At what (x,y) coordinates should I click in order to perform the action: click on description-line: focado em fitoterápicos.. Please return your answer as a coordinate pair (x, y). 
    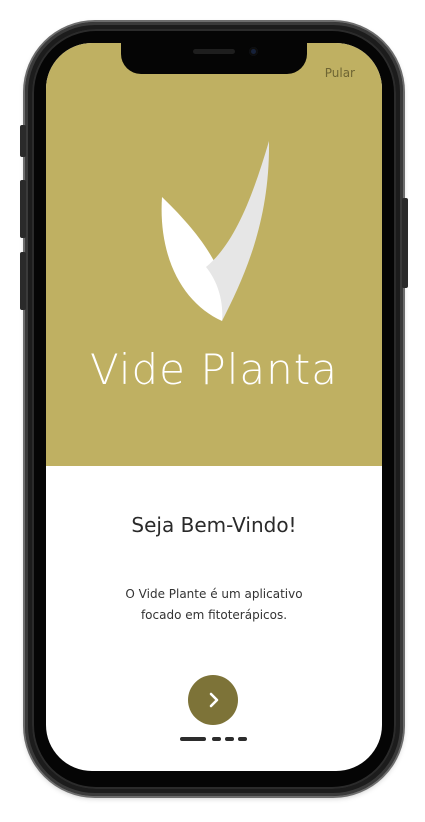
    Looking at the image, I should click on (214, 615).